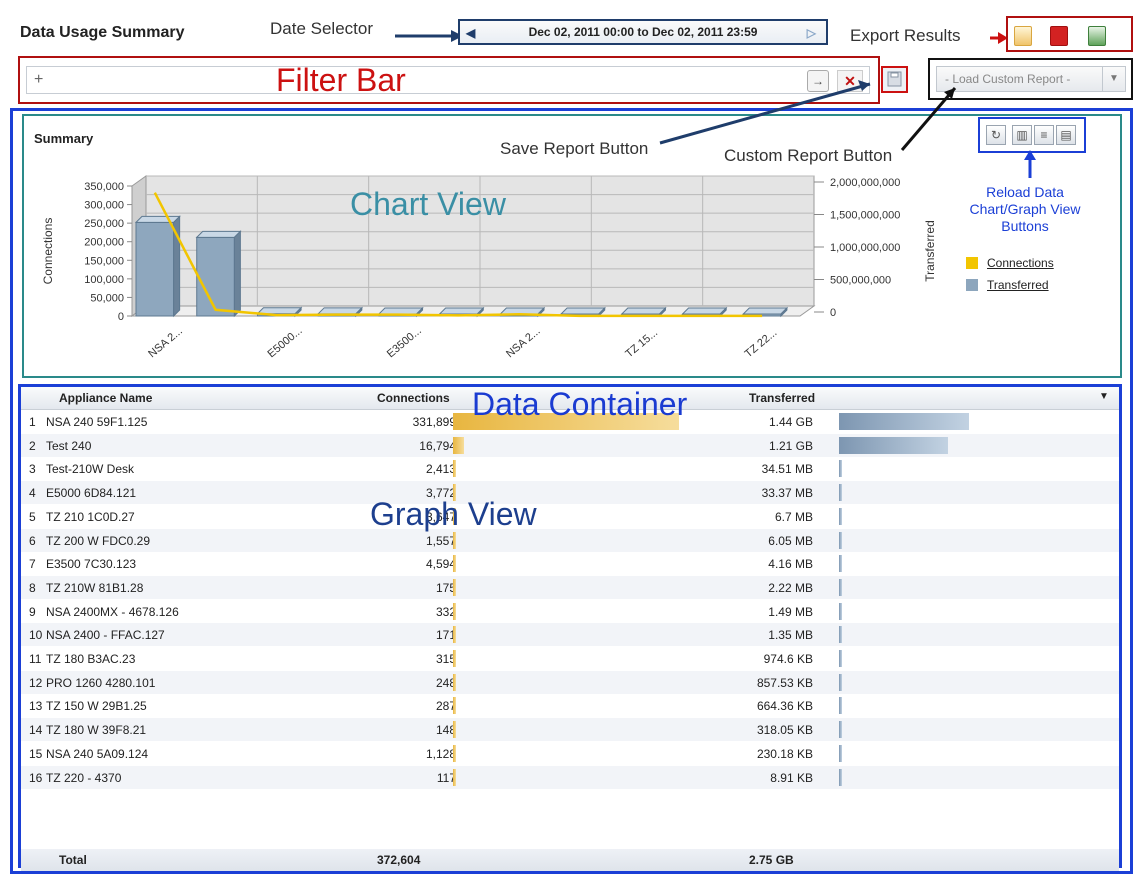 The height and width of the screenshot is (883, 1133). What do you see at coordinates (790, 445) in the screenshot?
I see `transferred-value: 1.21 GB` at bounding box center [790, 445].